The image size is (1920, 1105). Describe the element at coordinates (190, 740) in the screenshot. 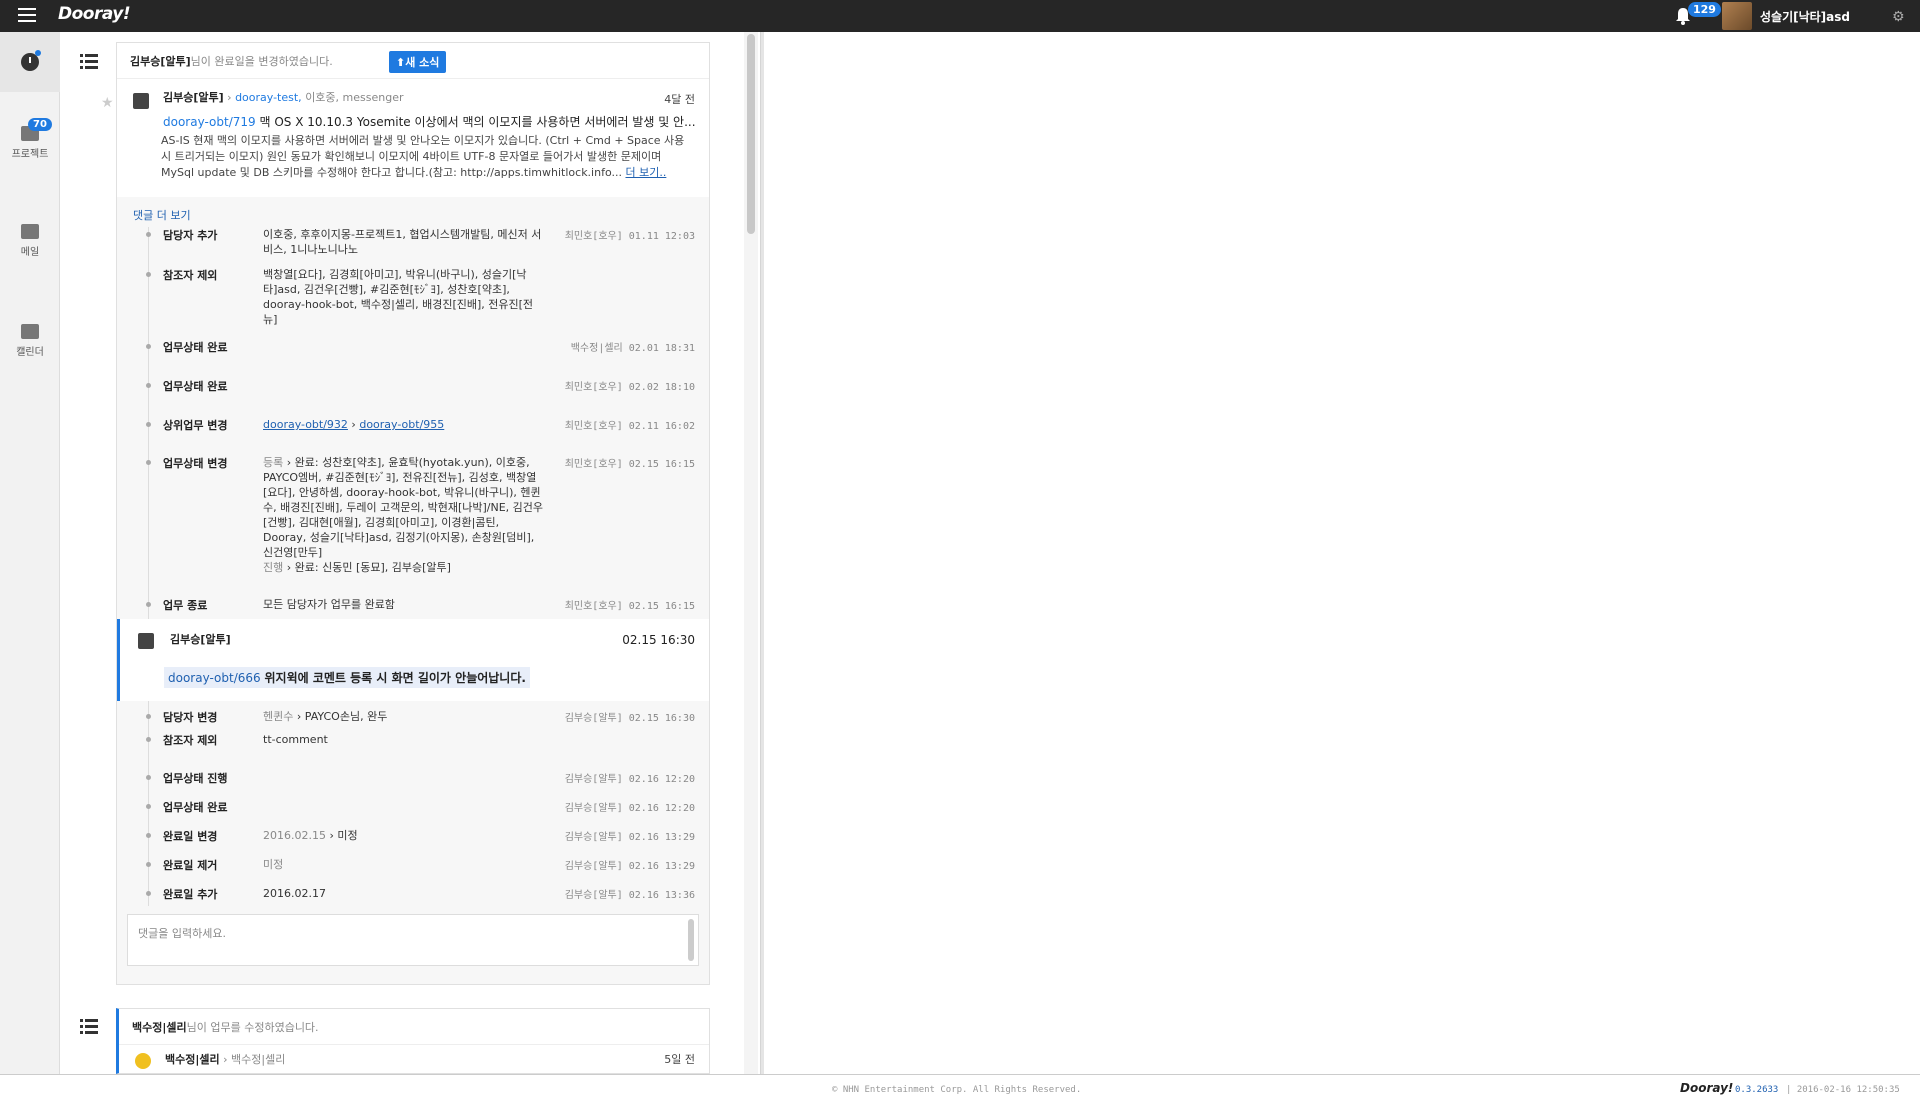

I see `event-label: 참조자 제외` at that location.